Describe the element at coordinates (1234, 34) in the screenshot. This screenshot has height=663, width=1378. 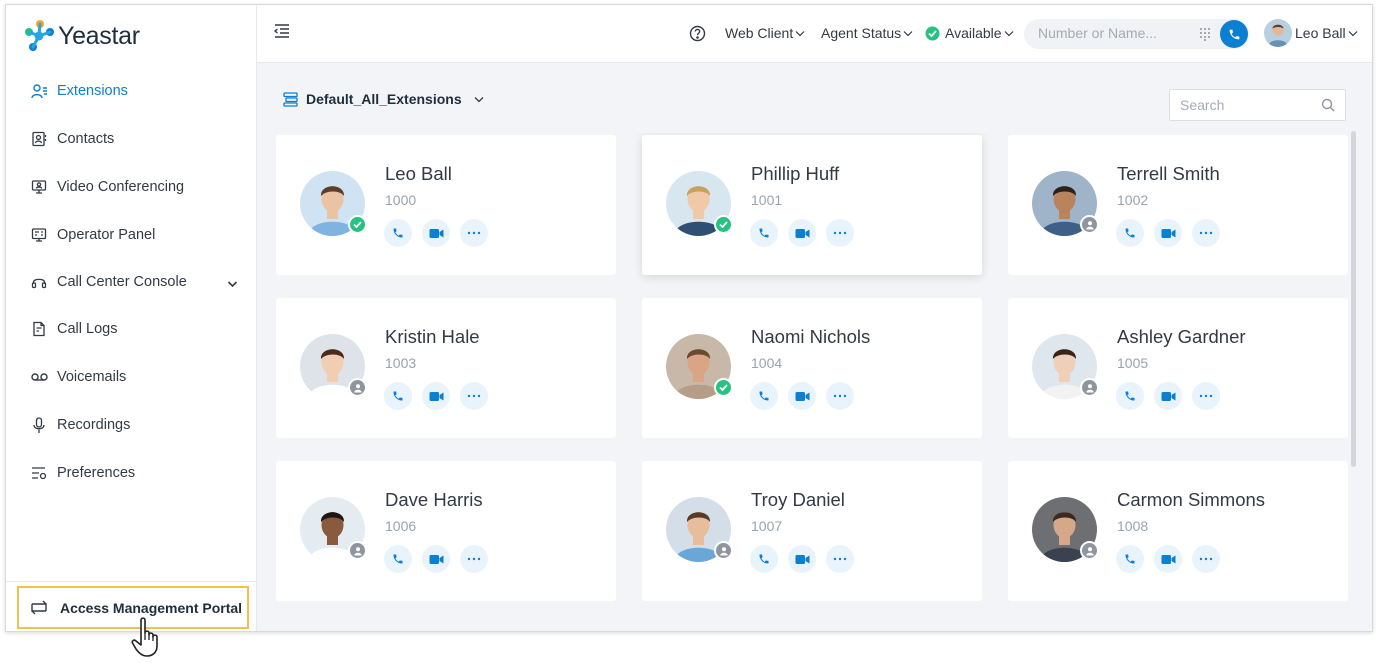
I see `dial-call-button` at that location.